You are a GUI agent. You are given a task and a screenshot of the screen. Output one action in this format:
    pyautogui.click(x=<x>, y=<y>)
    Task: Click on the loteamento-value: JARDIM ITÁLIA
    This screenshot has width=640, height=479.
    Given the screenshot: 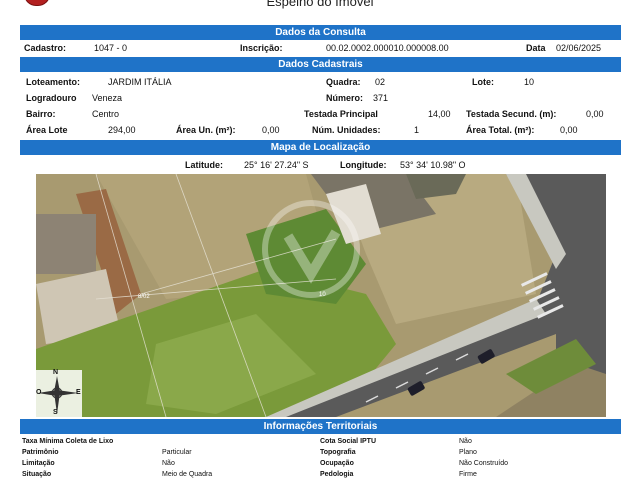 What is the action you would take?
    pyautogui.click(x=140, y=82)
    